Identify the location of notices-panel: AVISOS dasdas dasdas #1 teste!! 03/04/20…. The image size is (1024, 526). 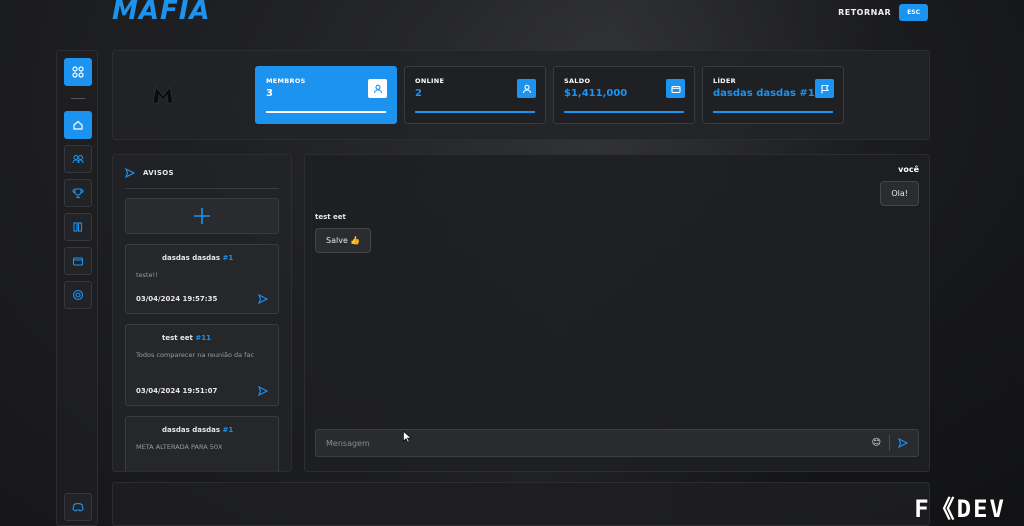
(202, 313).